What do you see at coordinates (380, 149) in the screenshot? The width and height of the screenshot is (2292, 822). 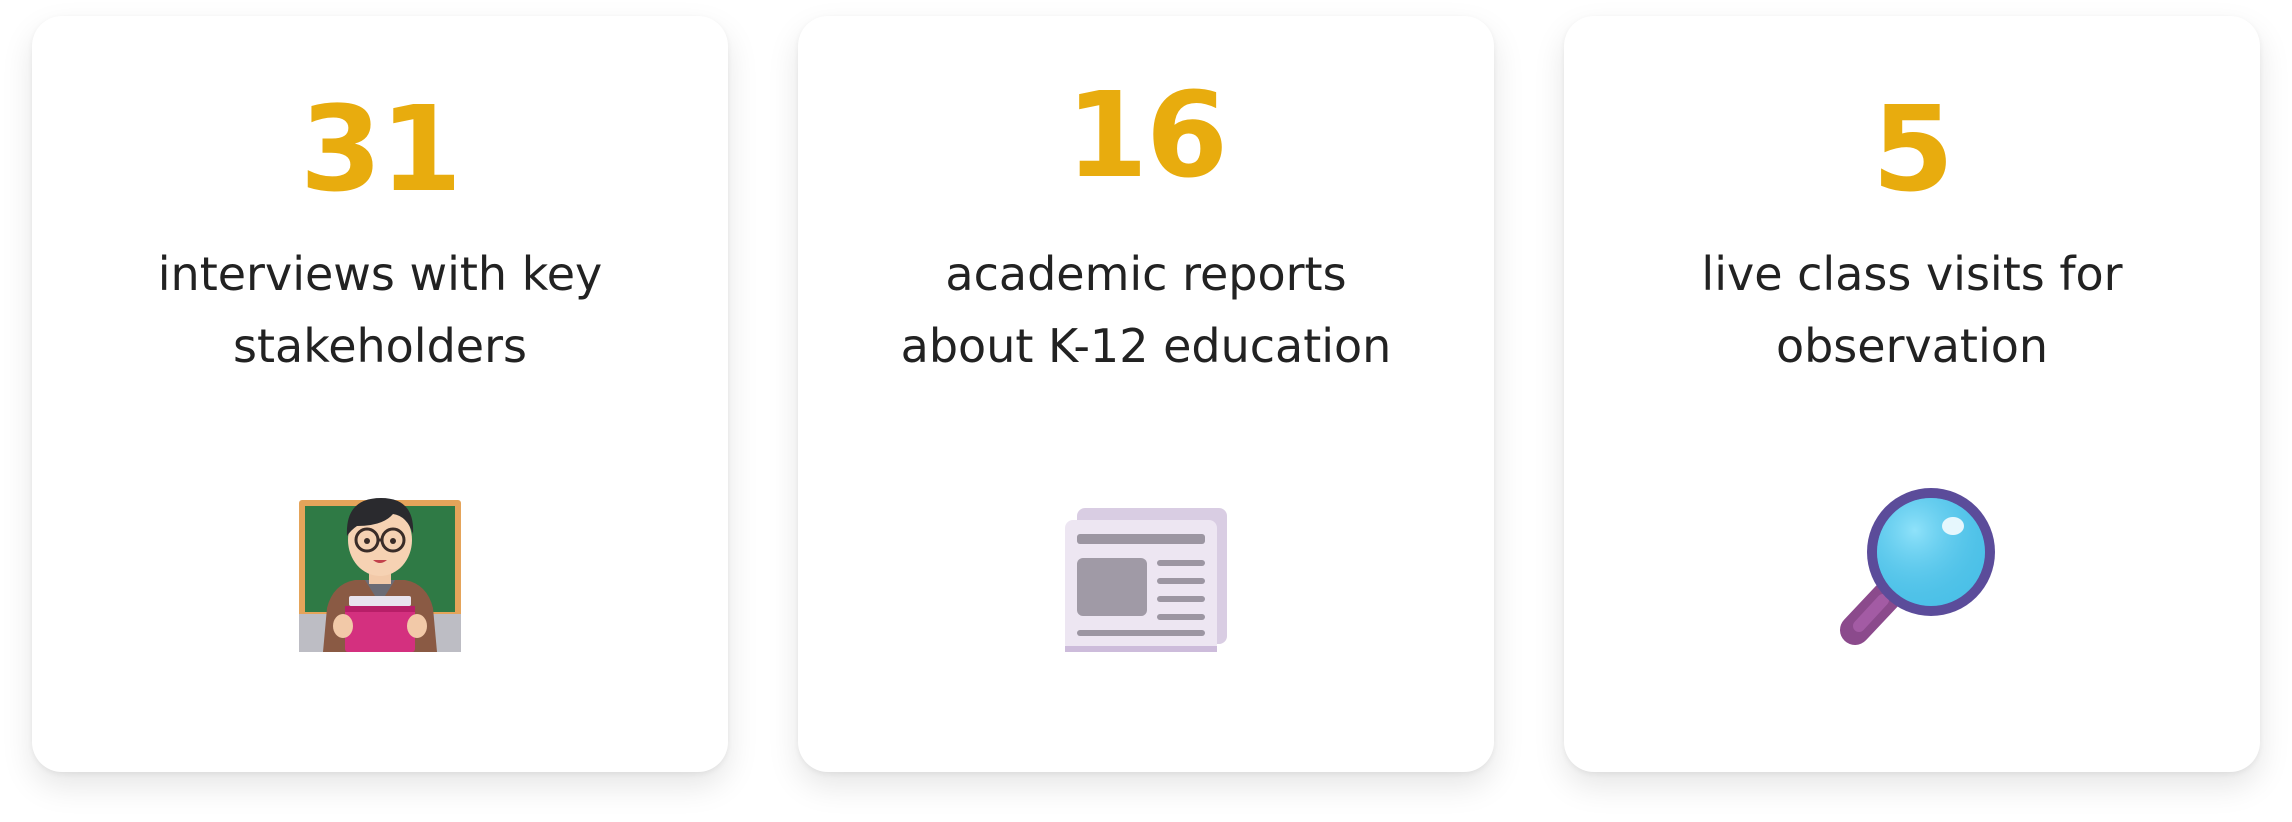 I see `stat-number: 31` at bounding box center [380, 149].